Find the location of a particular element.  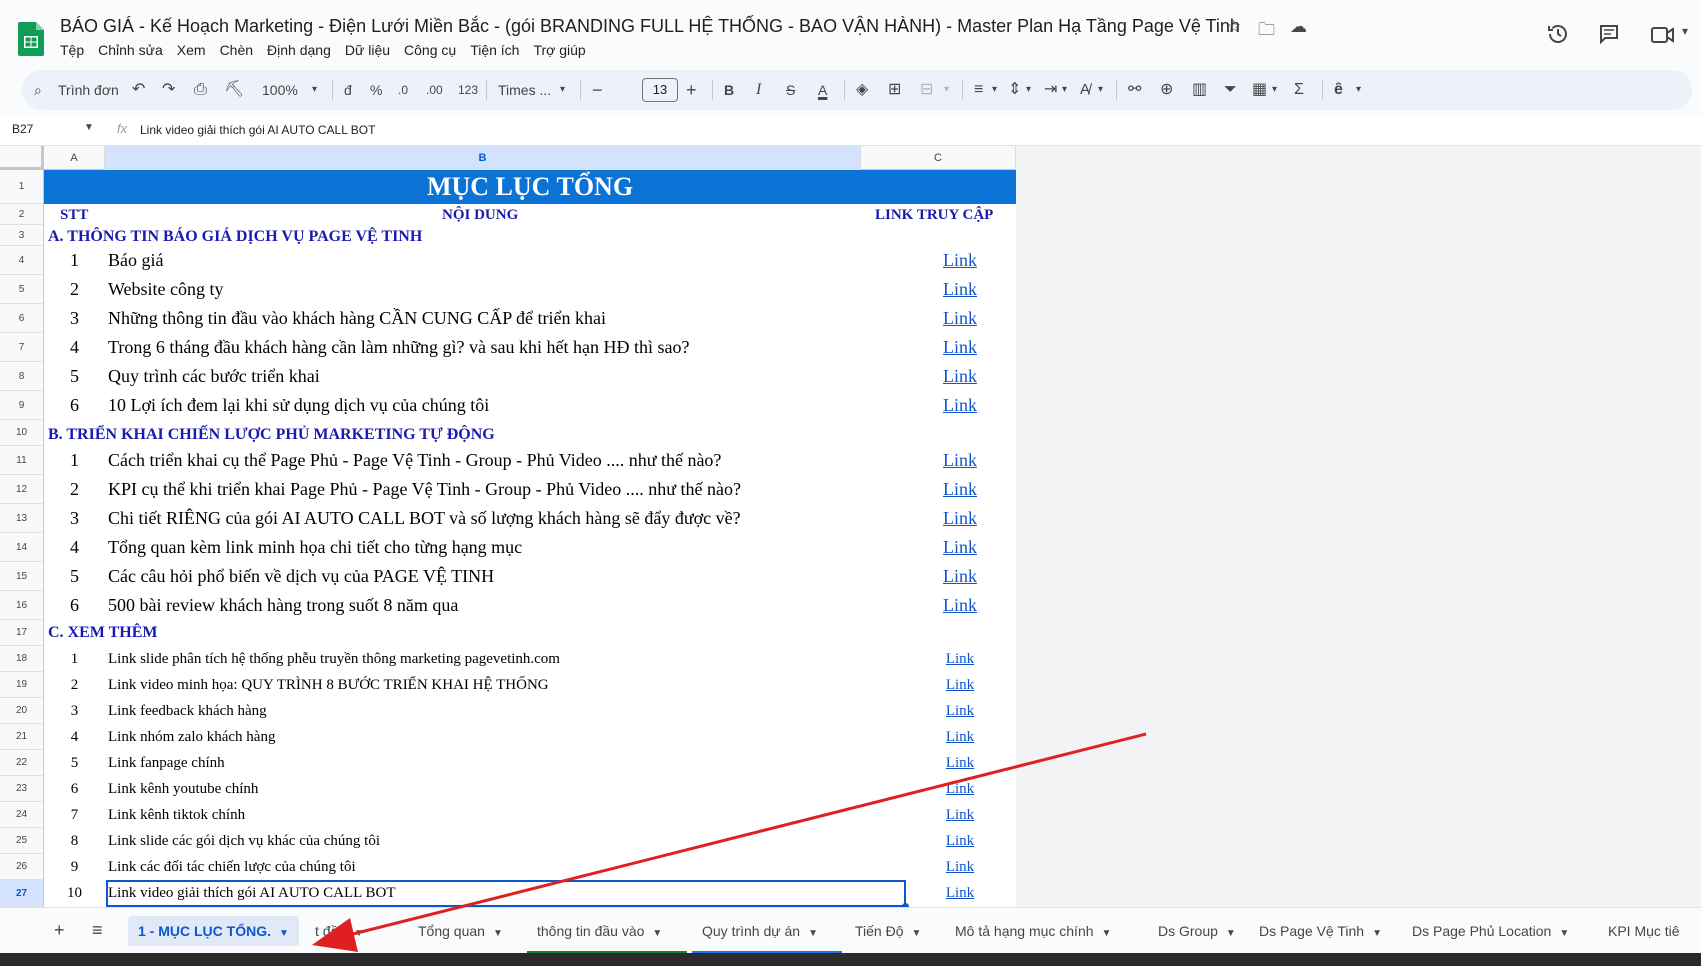

row-header-12: 12 is located at coordinates (22, 489).